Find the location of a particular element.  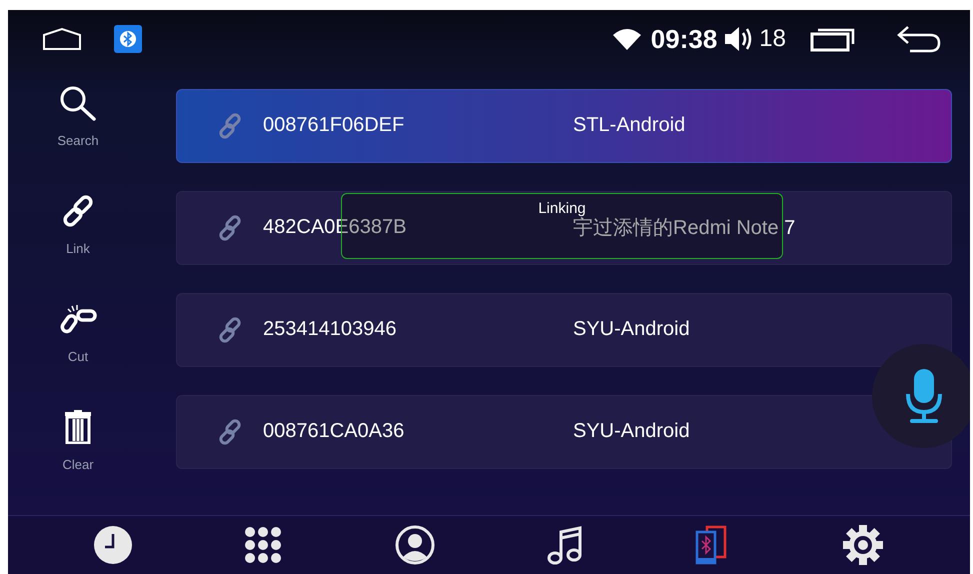

contacts-nav-button is located at coordinates (414, 544).